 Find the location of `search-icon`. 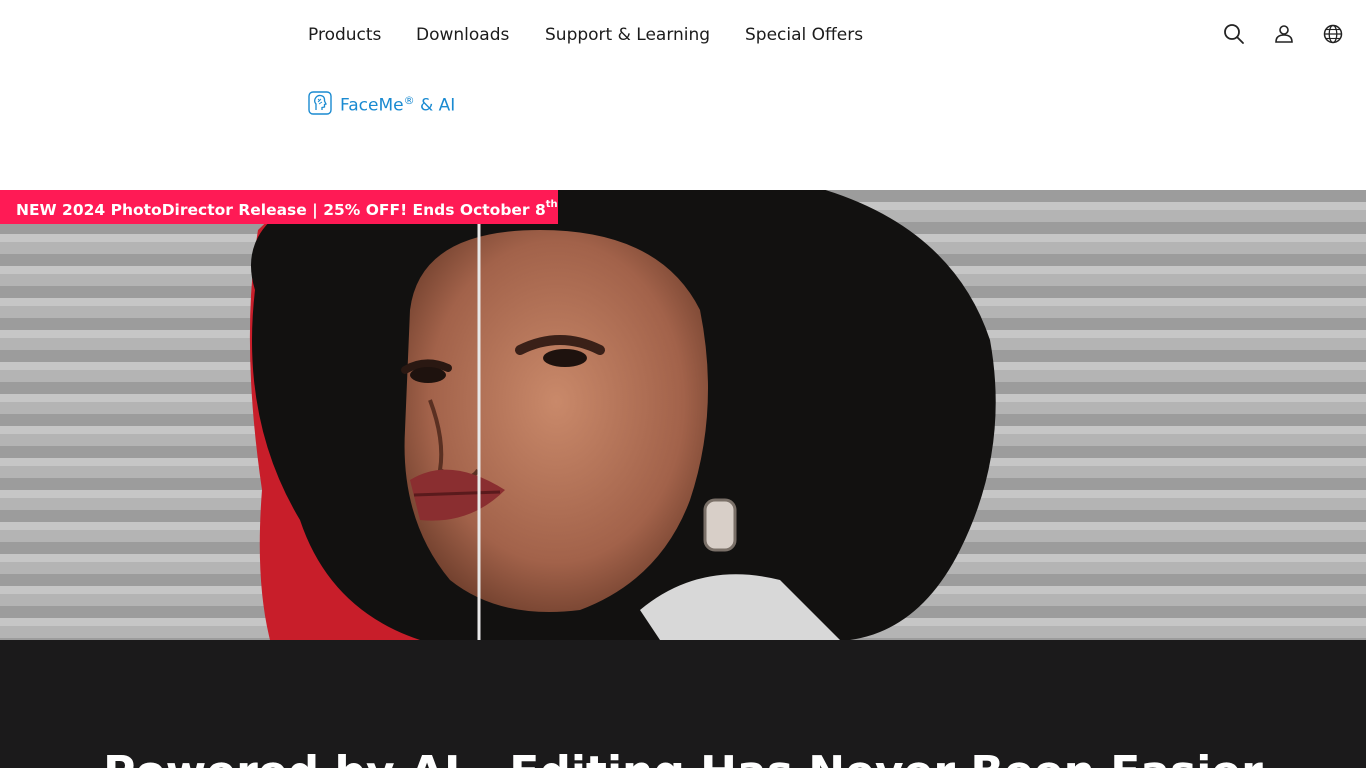

search-icon is located at coordinates (1234, 34).